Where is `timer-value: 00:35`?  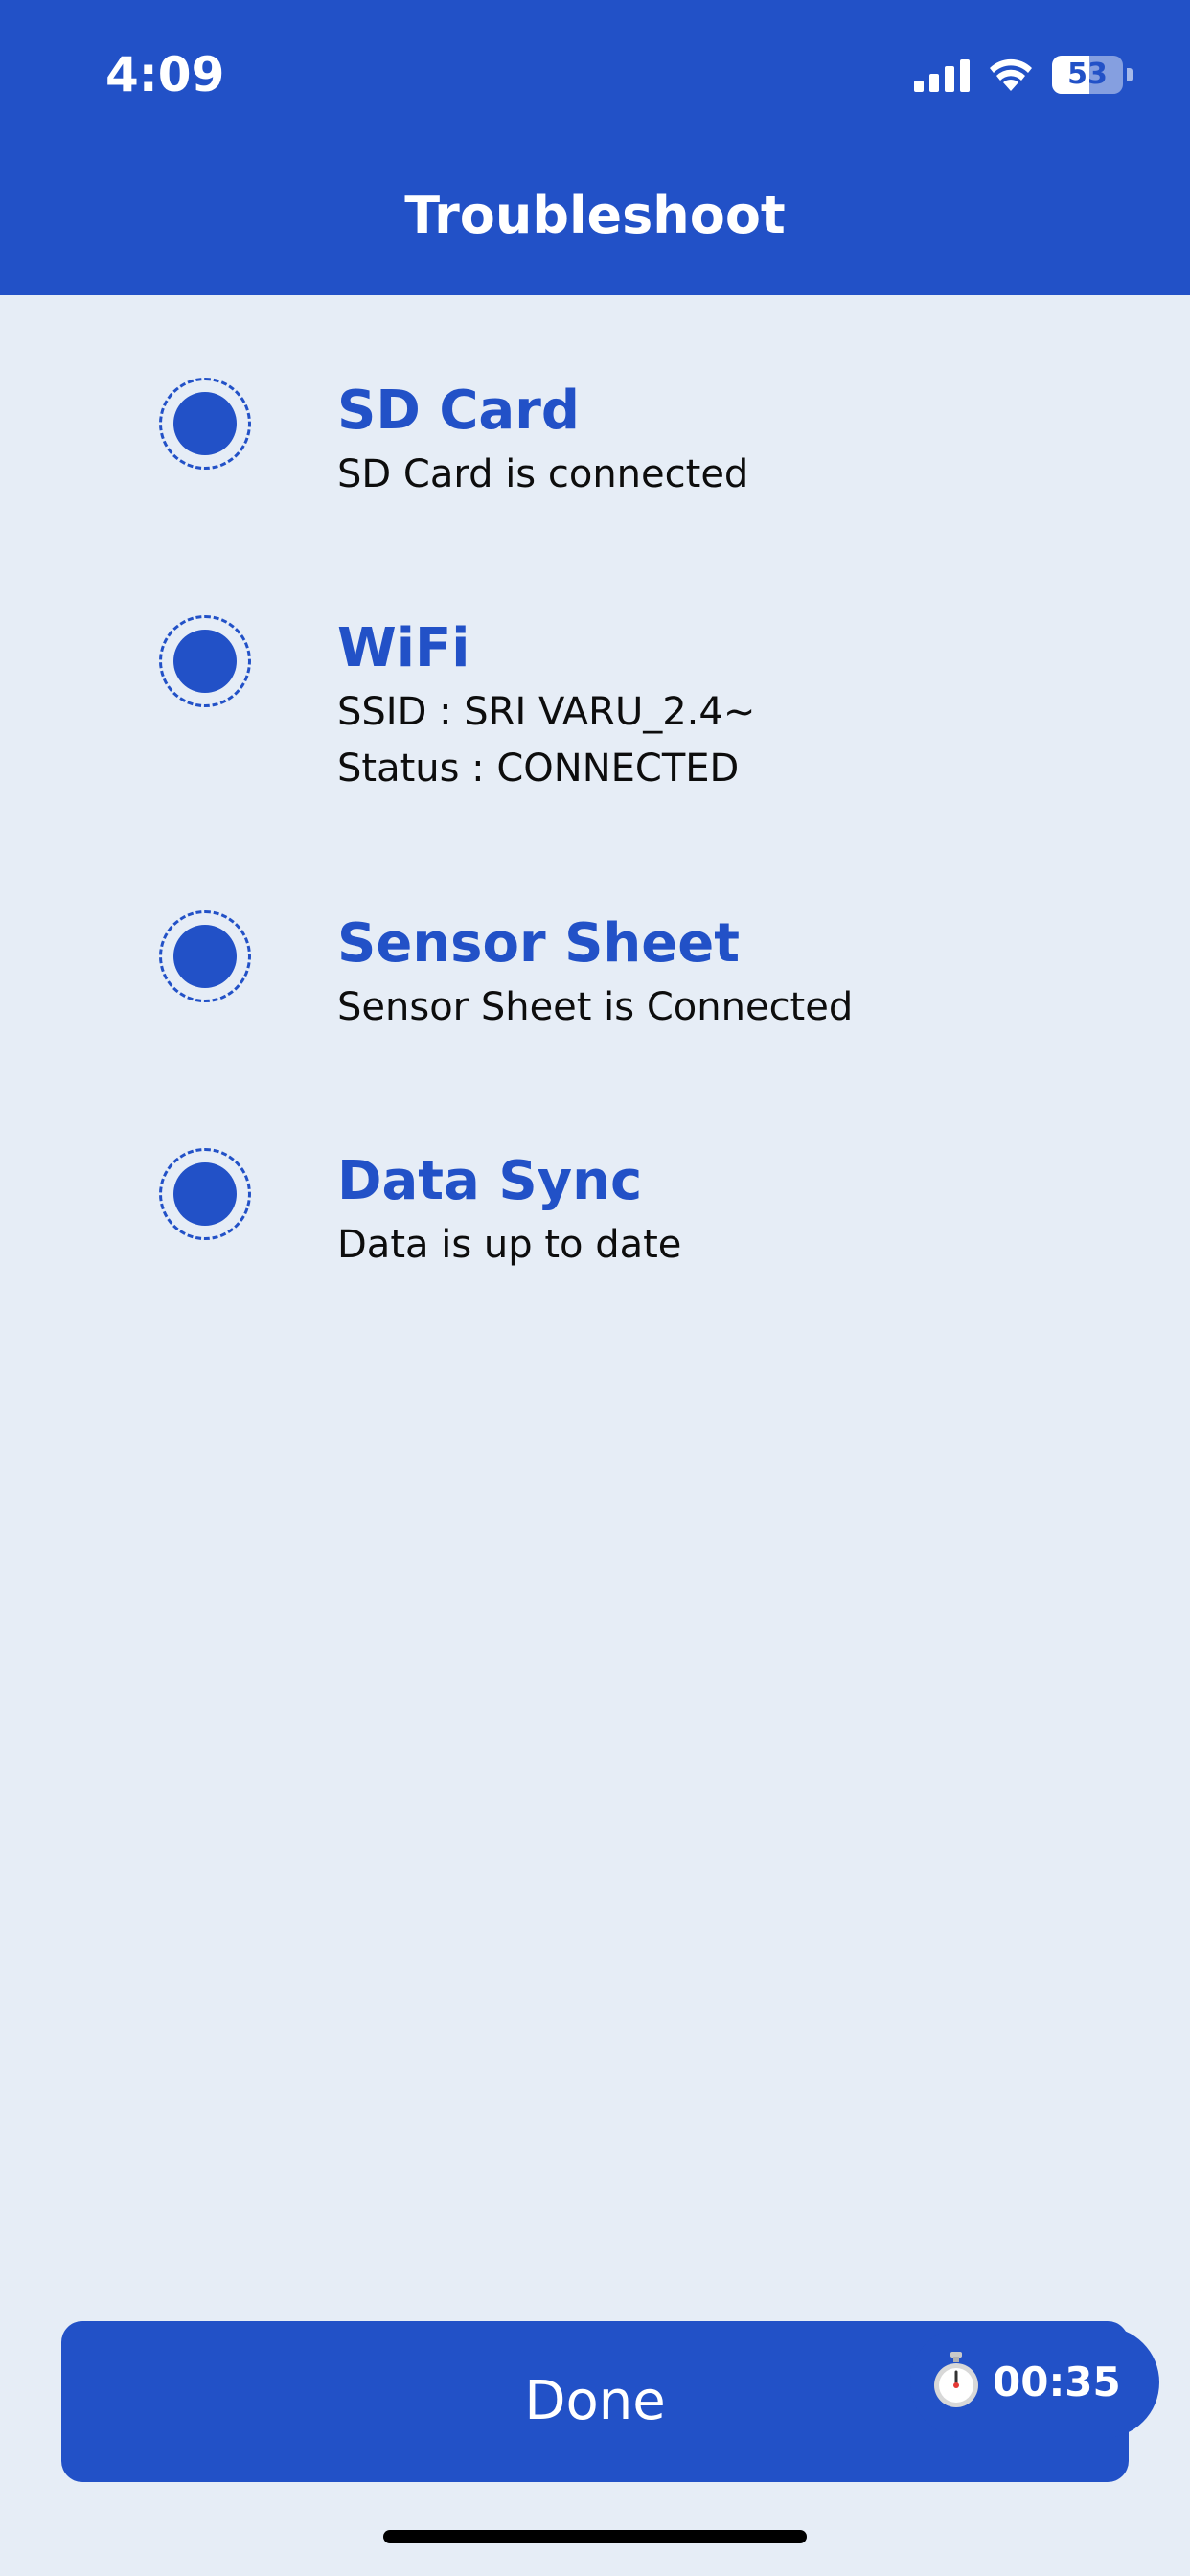
timer-value: 00:35 is located at coordinates (1057, 2381).